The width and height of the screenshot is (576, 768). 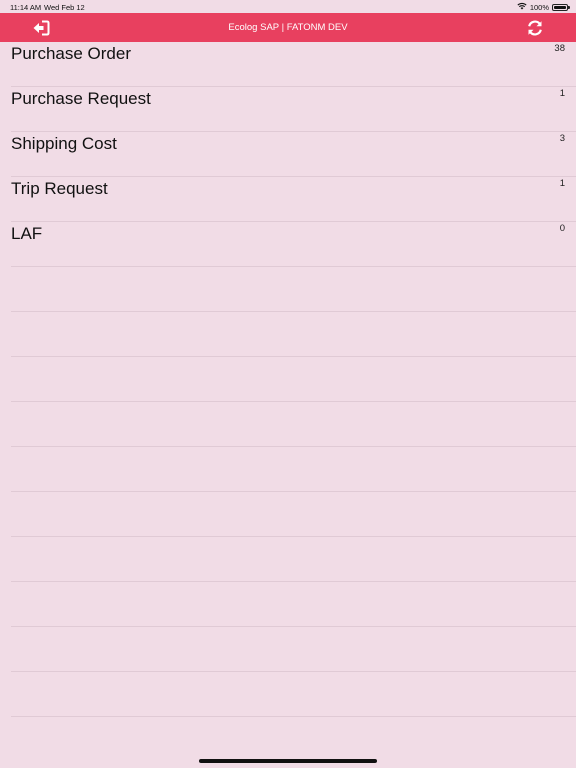 I want to click on home-indicator, so click(x=288, y=761).